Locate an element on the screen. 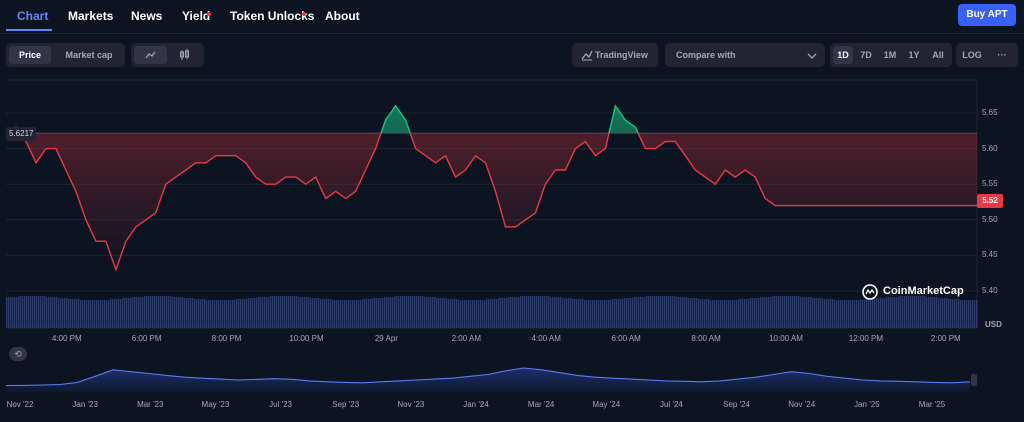  navigator-tick-label: Mar '23 is located at coordinates (150, 404).